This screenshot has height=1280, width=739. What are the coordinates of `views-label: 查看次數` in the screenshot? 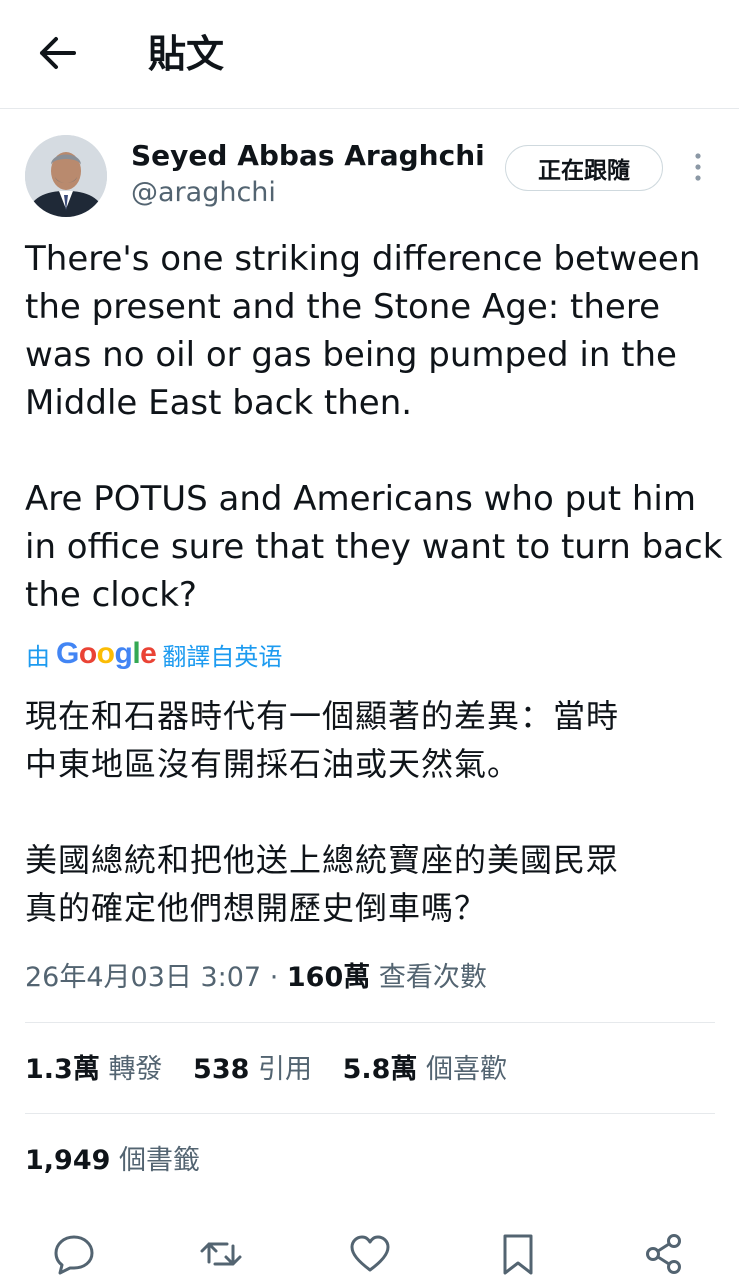 It's located at (432, 977).